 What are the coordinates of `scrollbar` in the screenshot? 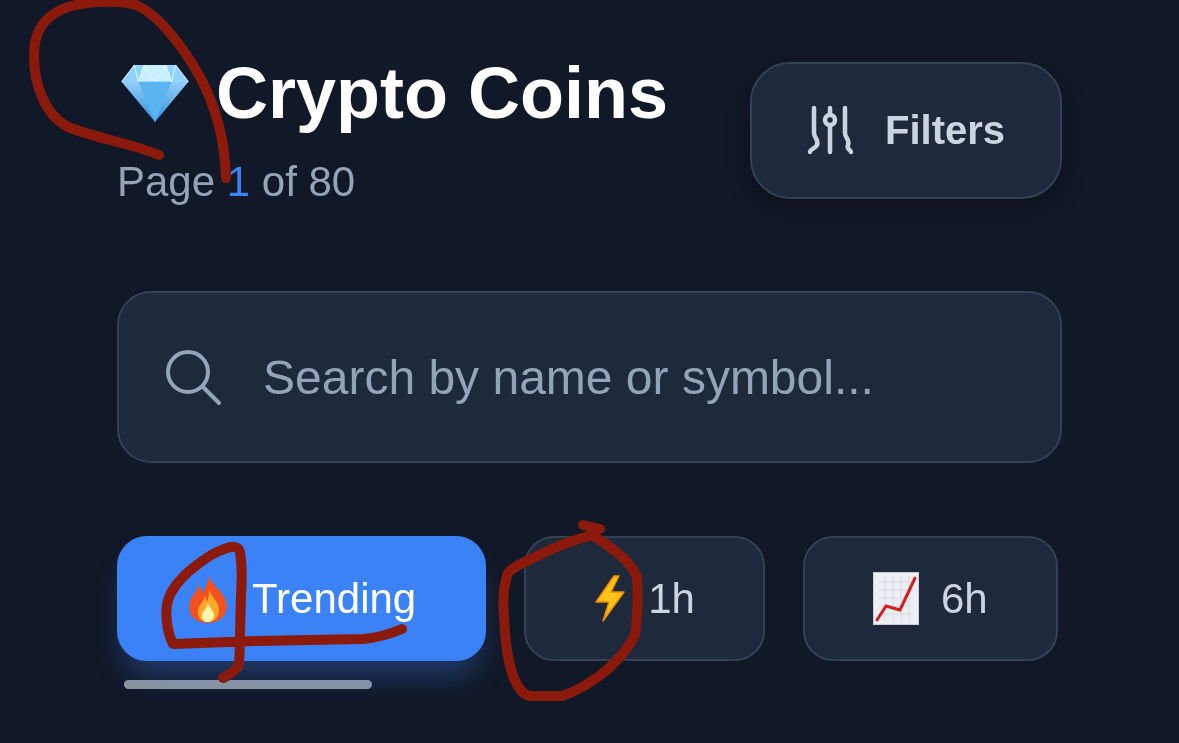 It's located at (248, 684).